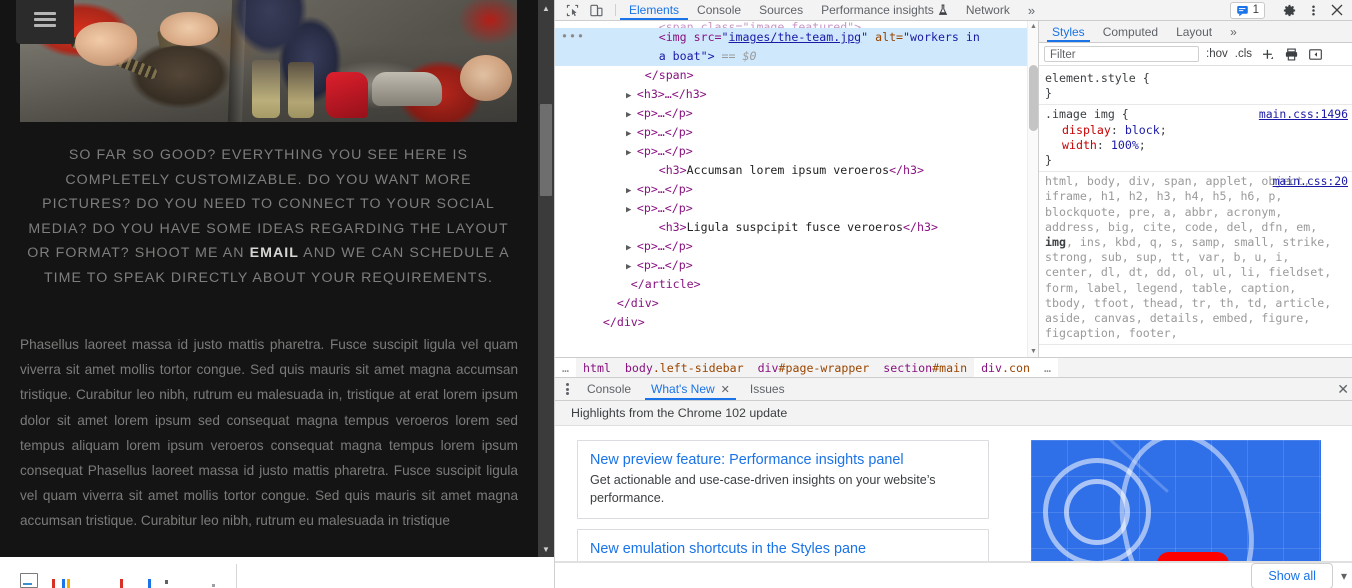  What do you see at coordinates (1313, 10) in the screenshot?
I see `kebab-menu-icon` at bounding box center [1313, 10].